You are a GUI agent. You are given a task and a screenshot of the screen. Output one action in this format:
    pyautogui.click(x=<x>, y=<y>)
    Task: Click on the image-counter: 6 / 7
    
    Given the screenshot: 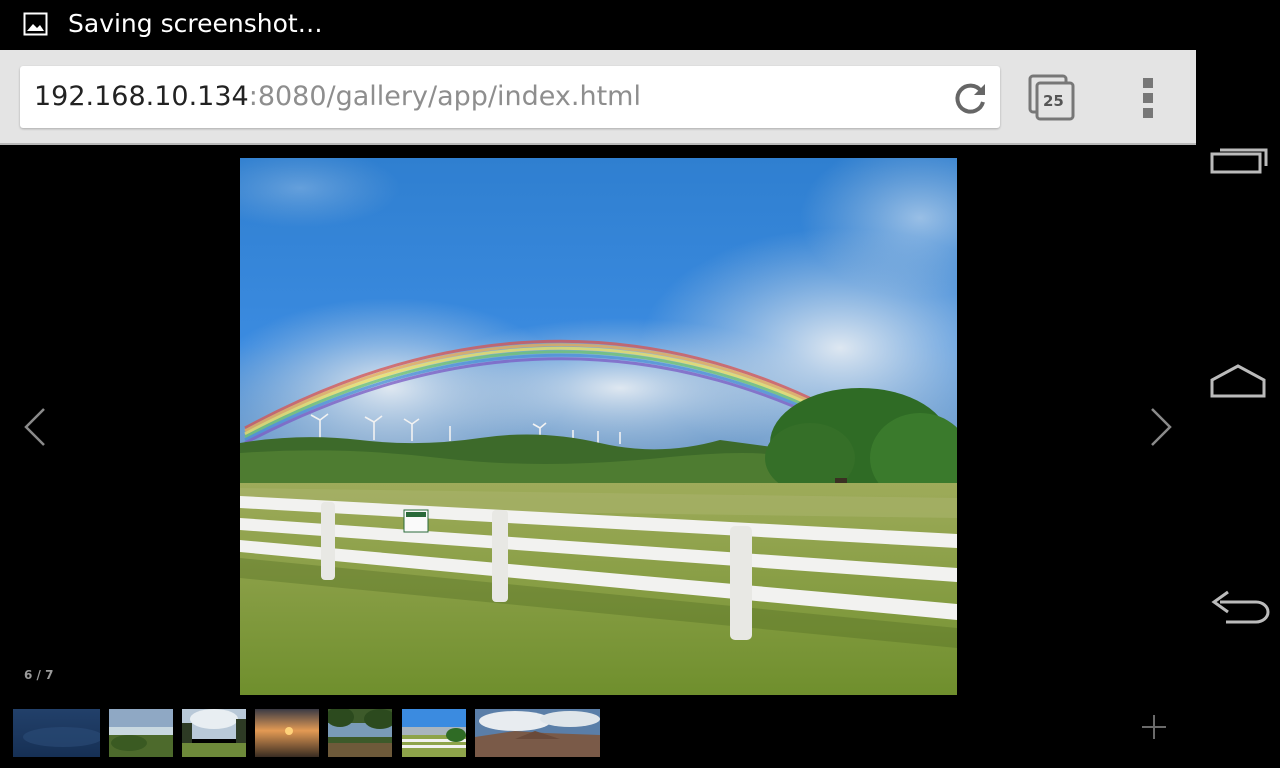 What is the action you would take?
    pyautogui.click(x=39, y=675)
    